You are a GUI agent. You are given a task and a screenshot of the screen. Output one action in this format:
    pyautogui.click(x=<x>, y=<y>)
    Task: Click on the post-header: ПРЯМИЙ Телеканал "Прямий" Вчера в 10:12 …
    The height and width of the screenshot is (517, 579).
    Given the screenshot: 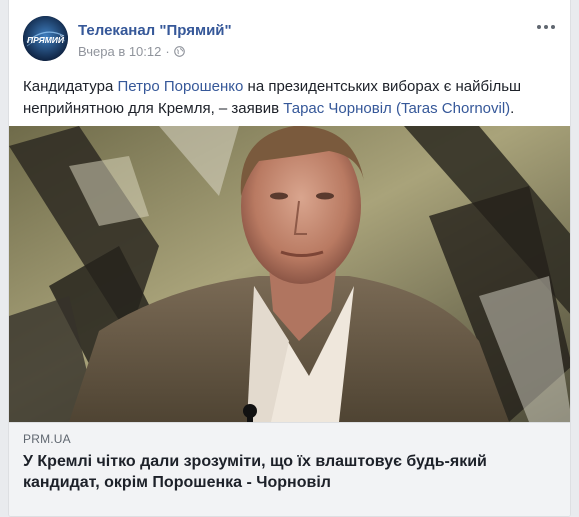 What is the action you would take?
    pyautogui.click(x=289, y=35)
    